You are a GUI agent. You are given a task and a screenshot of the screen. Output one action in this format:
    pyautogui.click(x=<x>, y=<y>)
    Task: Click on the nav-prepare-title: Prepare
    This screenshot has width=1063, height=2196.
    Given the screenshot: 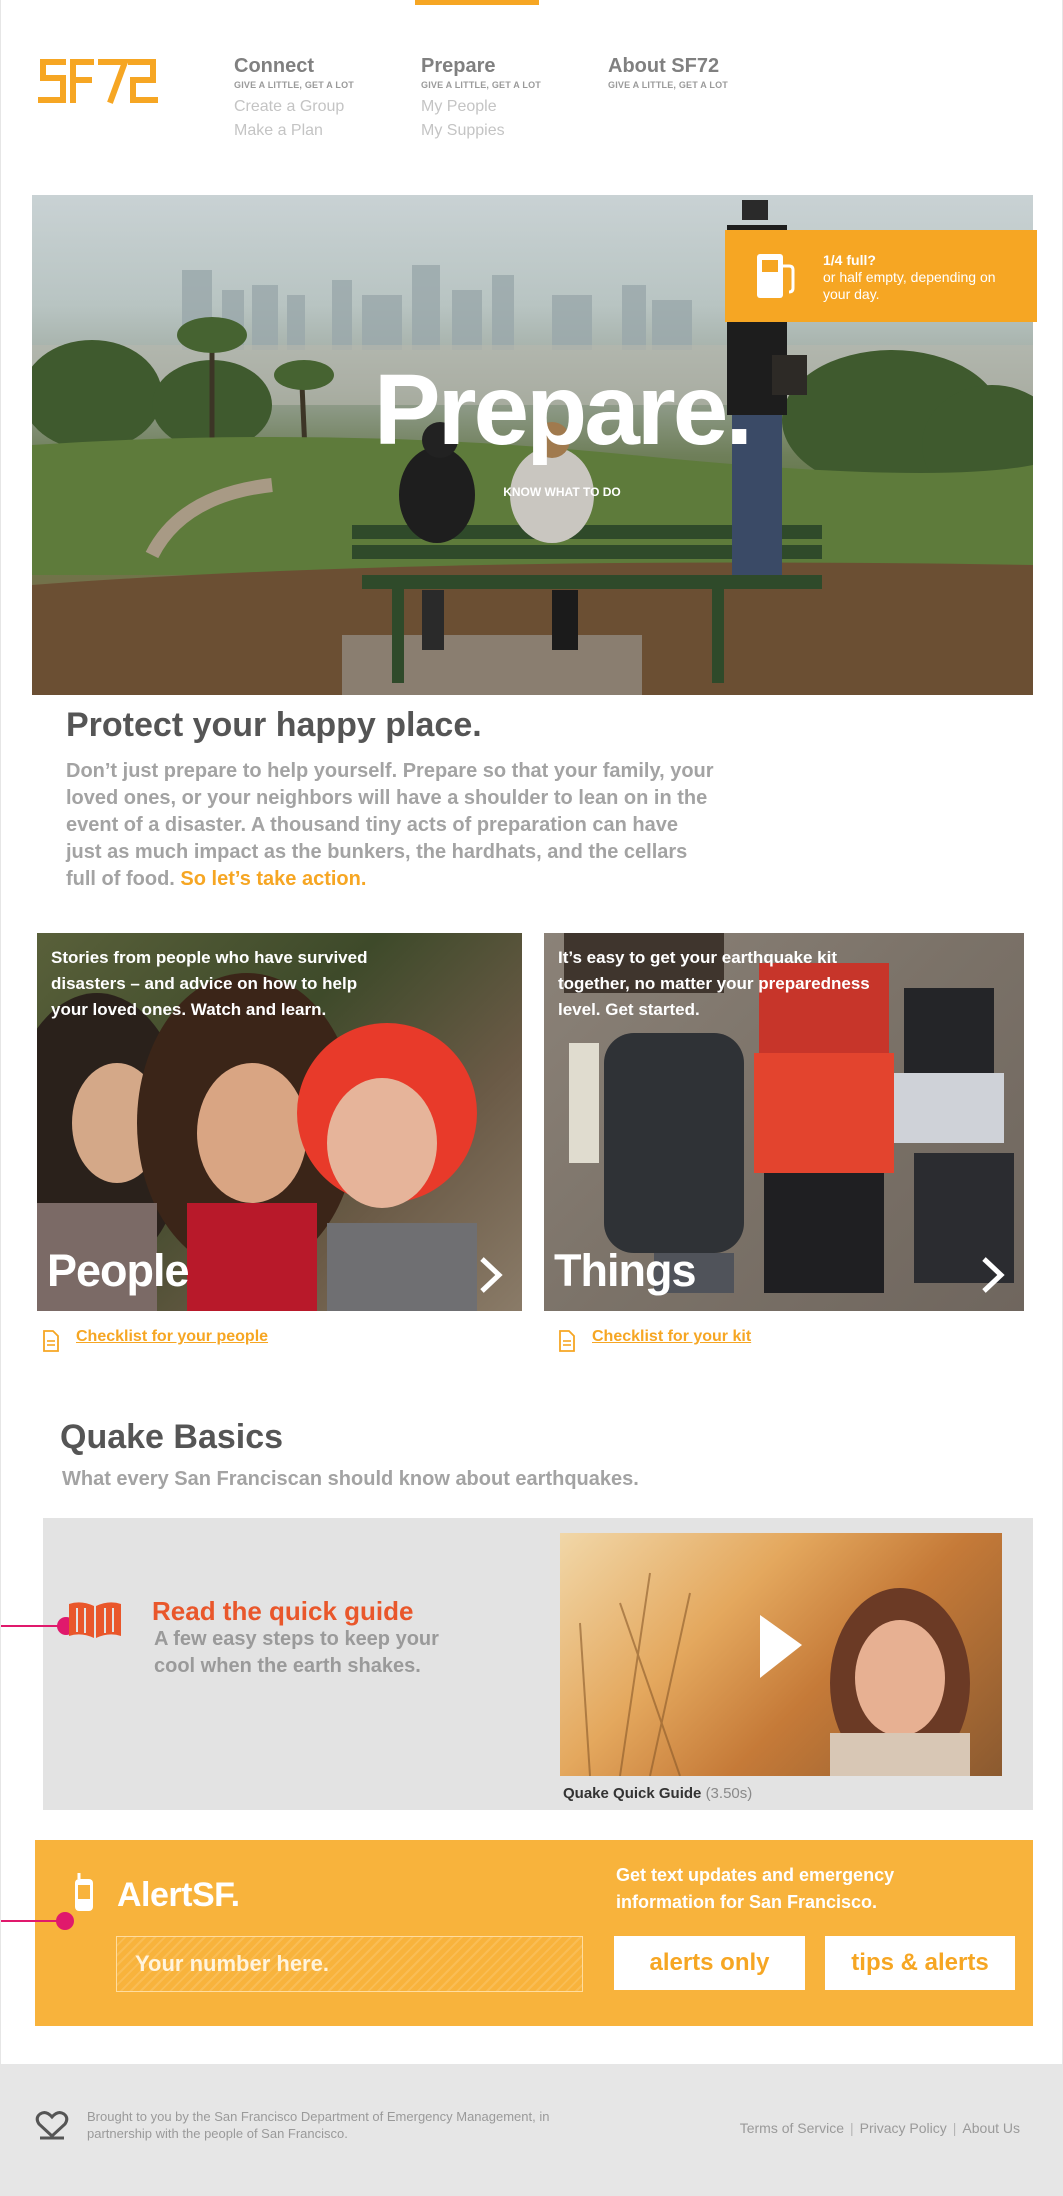 What is the action you would take?
    pyautogui.click(x=481, y=66)
    